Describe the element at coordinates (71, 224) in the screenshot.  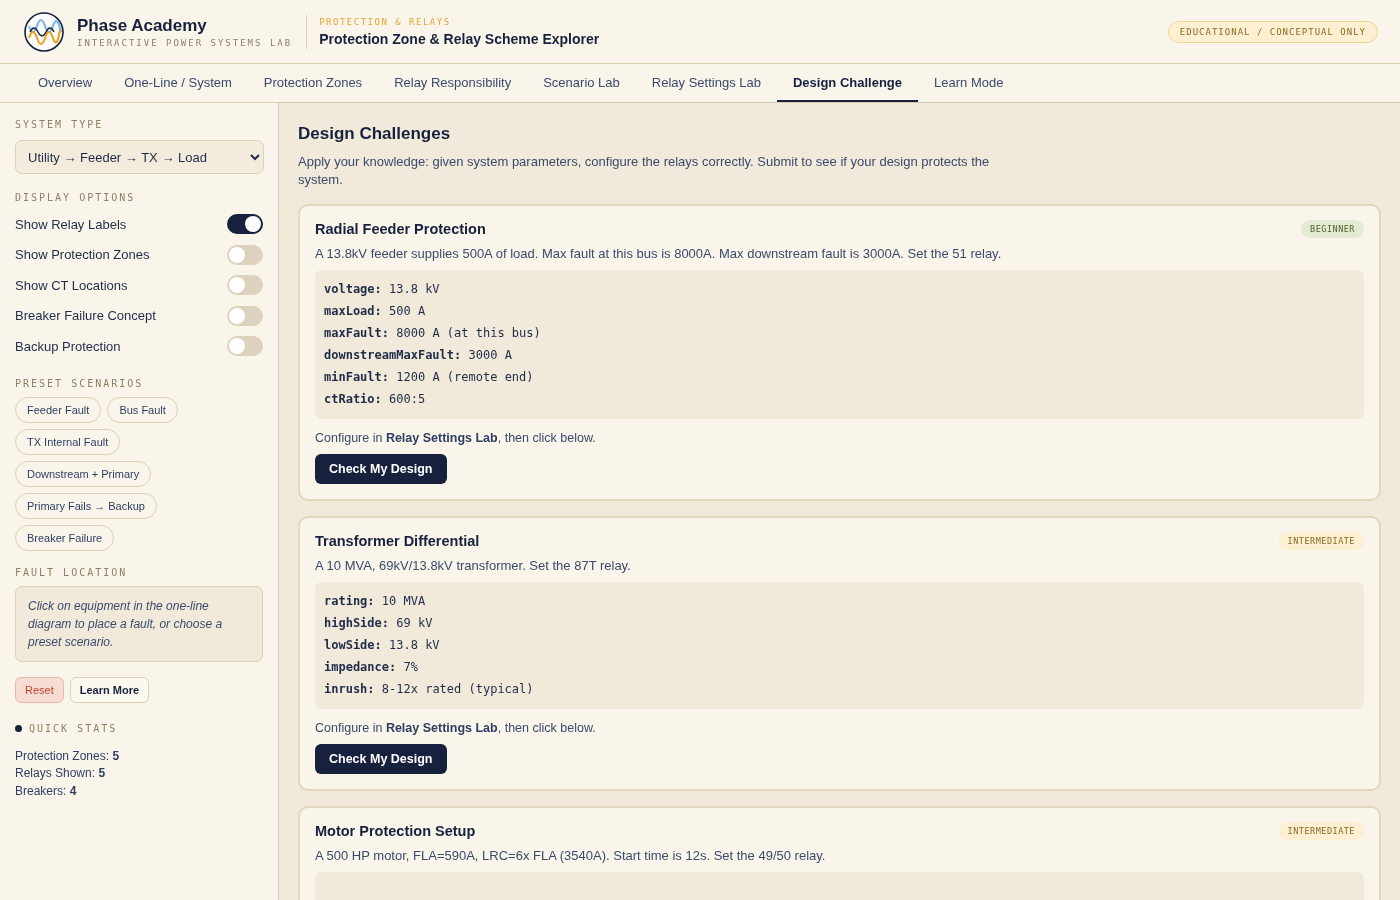
I see `option-label: Show Relay Labels` at that location.